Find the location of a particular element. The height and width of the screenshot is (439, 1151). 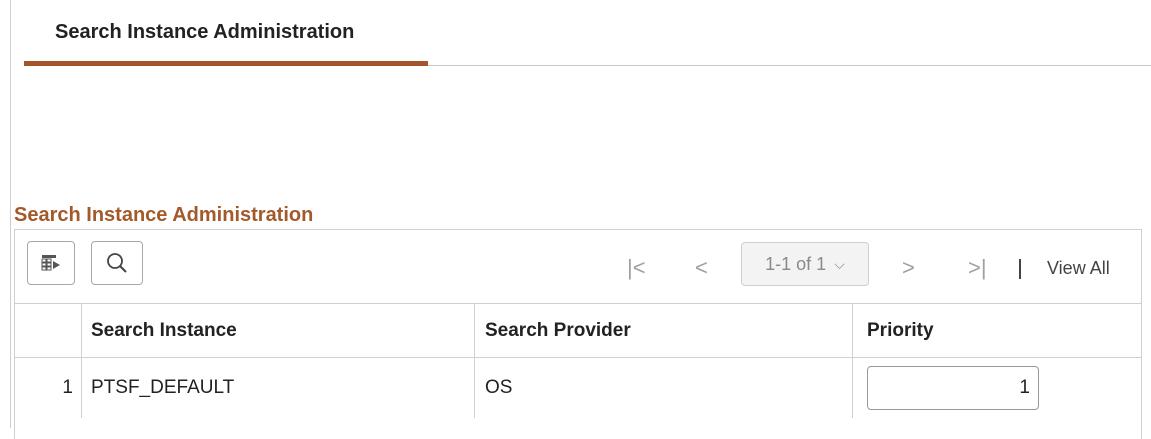

grid-search-button is located at coordinates (117, 263).